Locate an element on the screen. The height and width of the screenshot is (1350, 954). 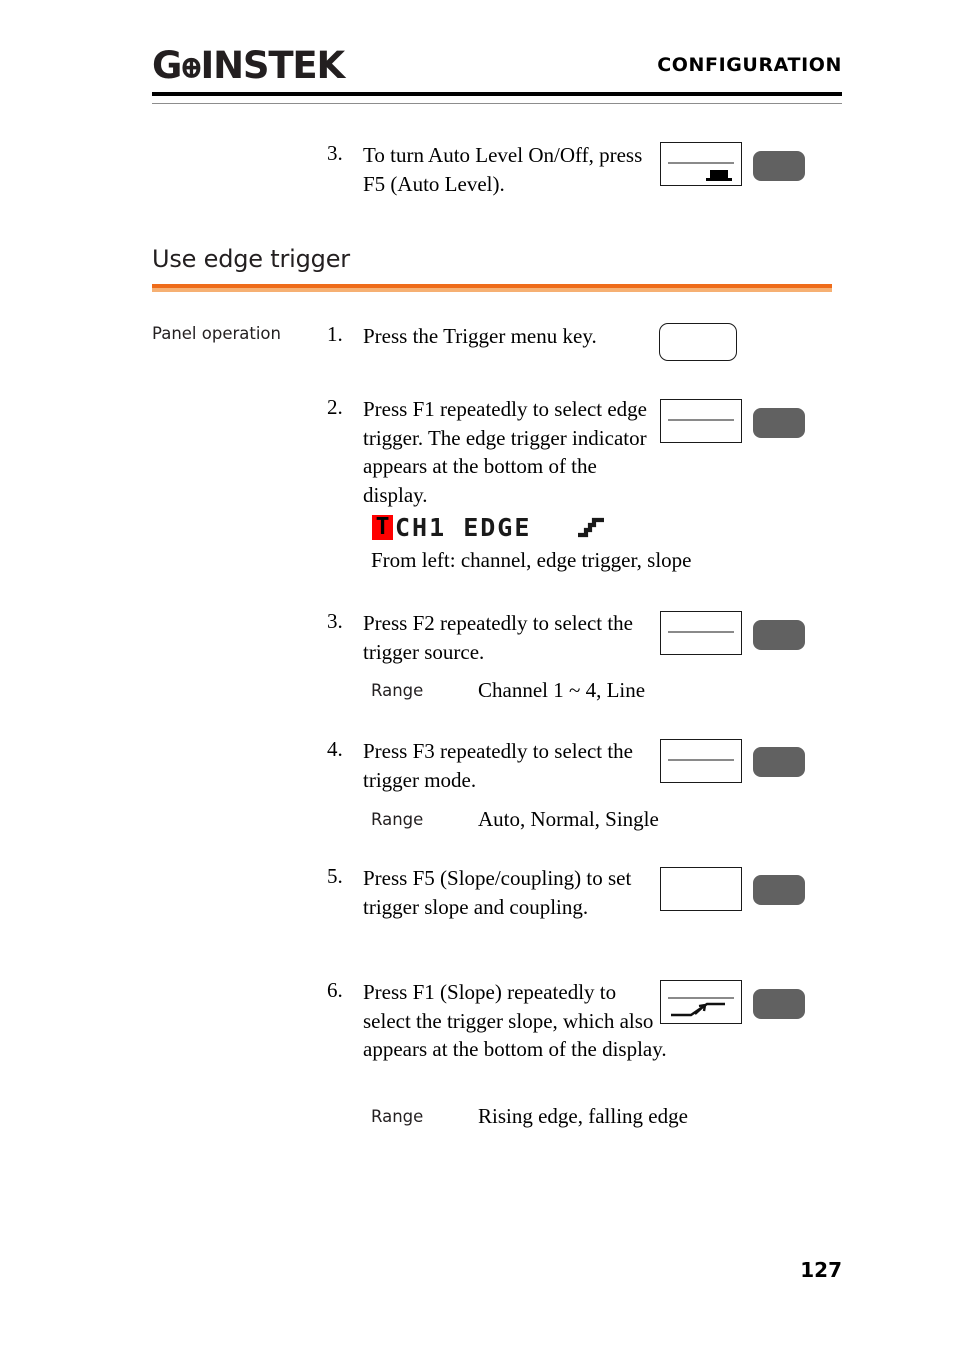
step-6-range-value: Rising edge, falling edge is located at coordinates (583, 1116).